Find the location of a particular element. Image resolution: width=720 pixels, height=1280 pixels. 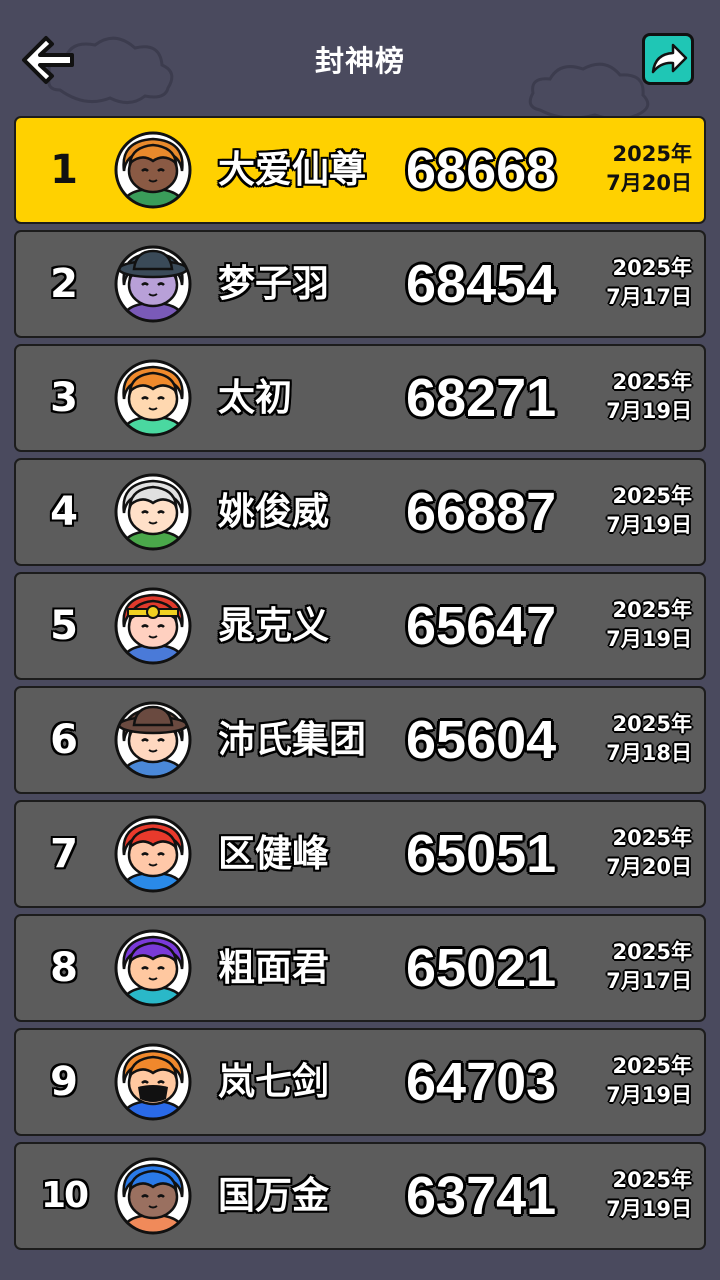

header-bar: 封神榜 is located at coordinates (360, 57).